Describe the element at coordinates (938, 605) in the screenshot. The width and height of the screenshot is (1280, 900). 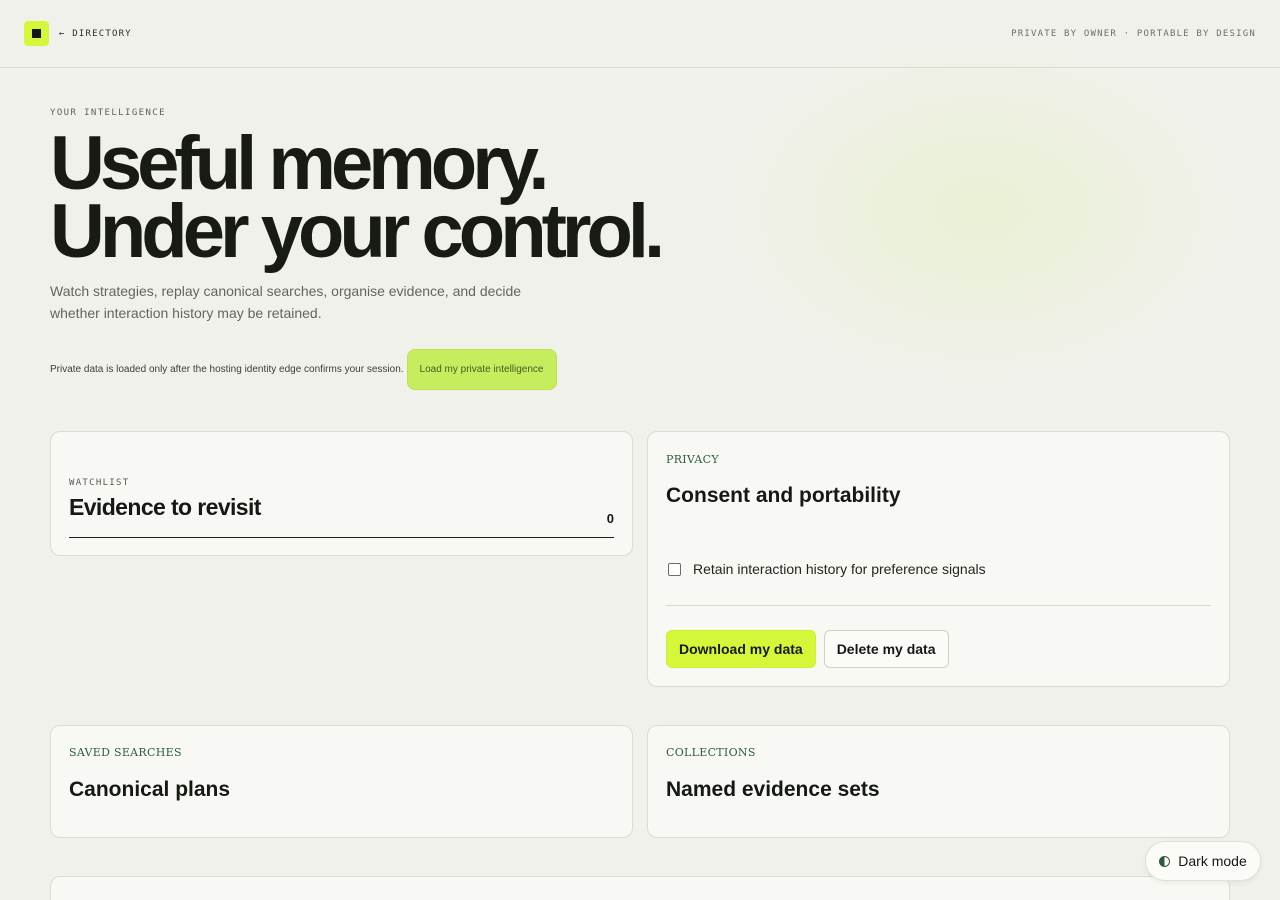
I see `privacy-divider` at that location.